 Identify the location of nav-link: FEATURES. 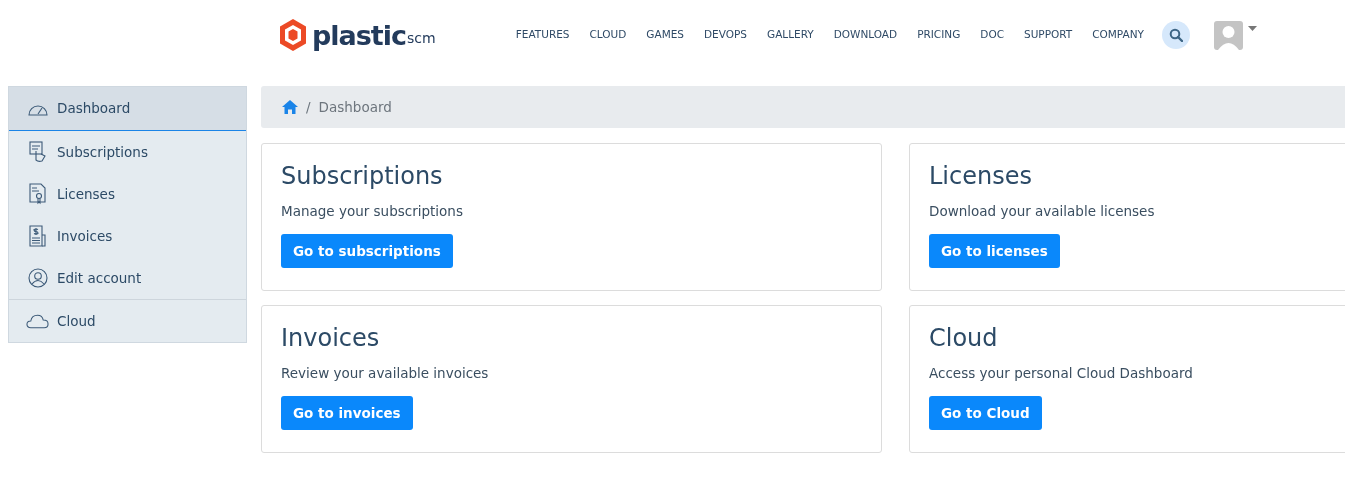
(542, 35).